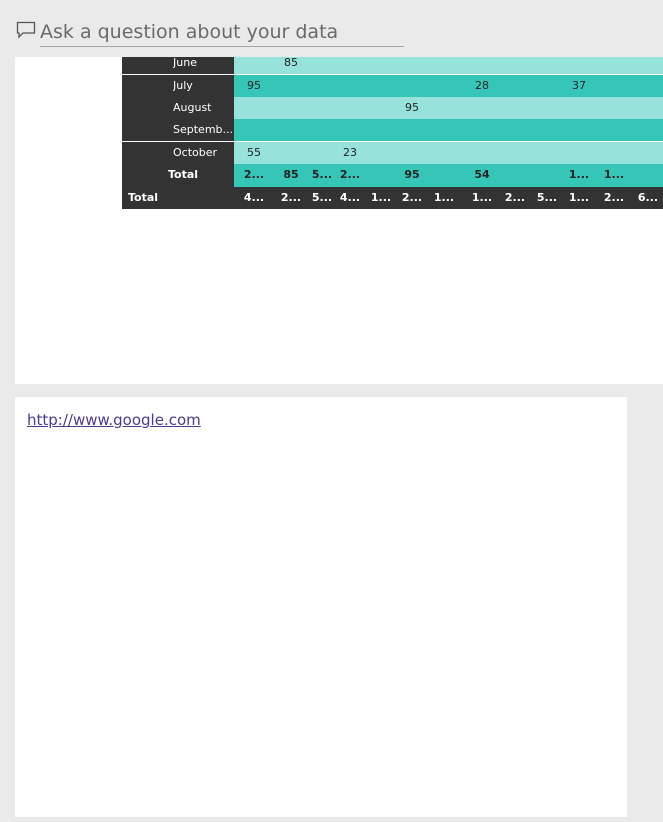 The width and height of the screenshot is (663, 822). What do you see at coordinates (482, 174) in the screenshot?
I see `table-cell: 54` at bounding box center [482, 174].